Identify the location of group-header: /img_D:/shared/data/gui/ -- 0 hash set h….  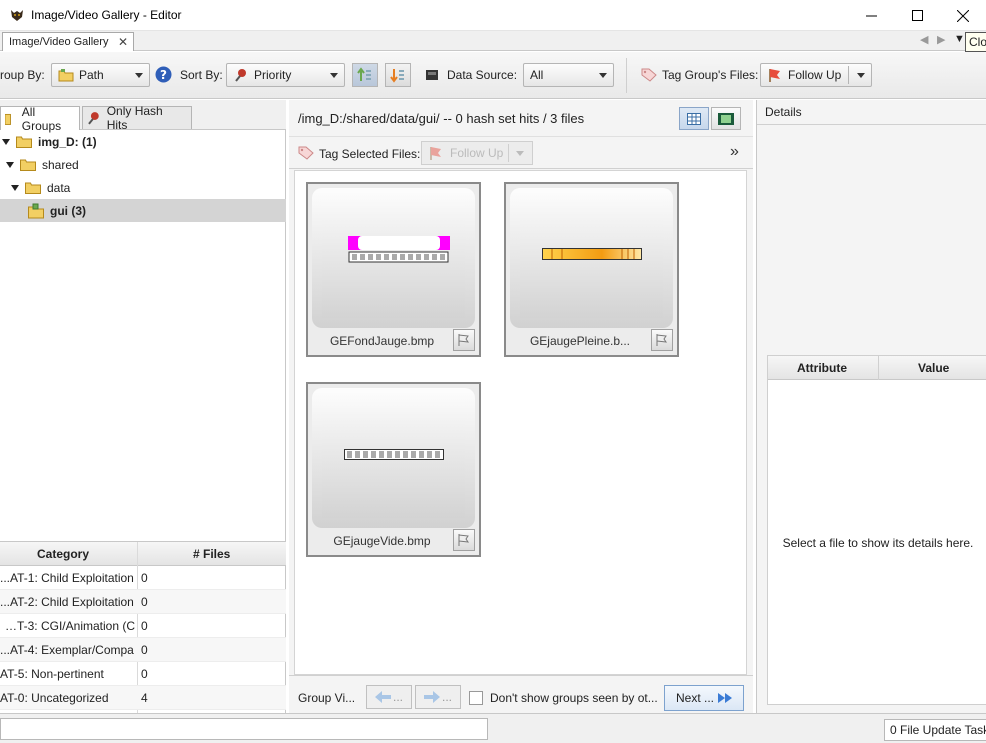
(521, 118).